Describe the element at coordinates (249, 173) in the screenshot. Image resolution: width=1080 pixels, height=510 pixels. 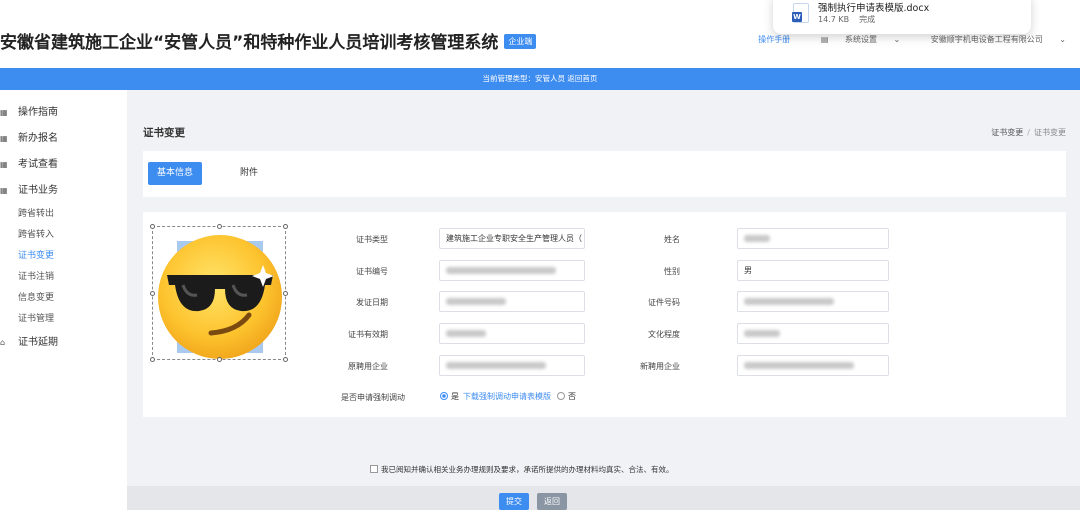
I see `tab-attachments: 附件` at that location.